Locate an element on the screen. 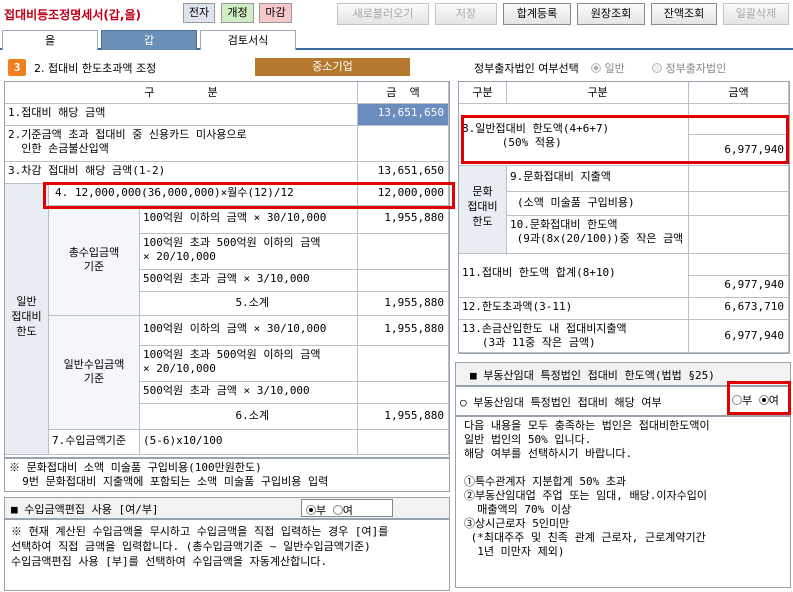 The height and width of the screenshot is (592, 793). right-header-amount: 금액 is located at coordinates (739, 93).